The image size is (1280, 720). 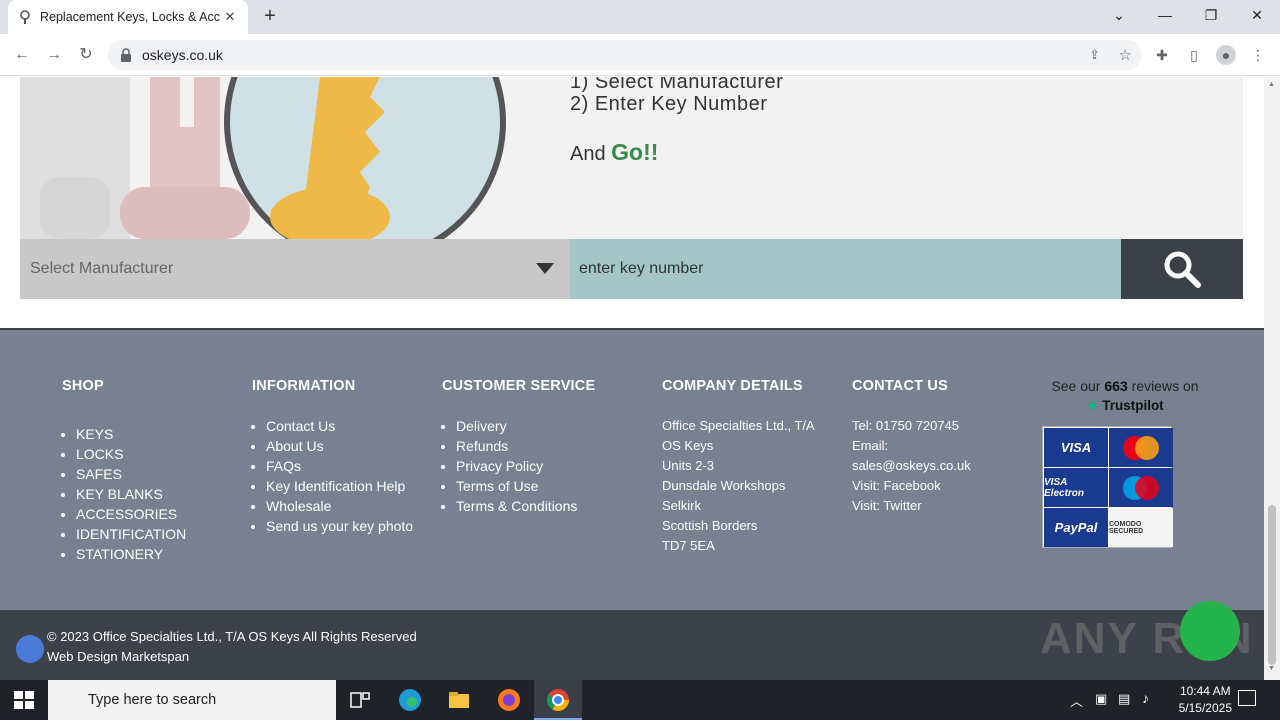 What do you see at coordinates (545, 268) in the screenshot?
I see `dropdown-caret-icon` at bounding box center [545, 268].